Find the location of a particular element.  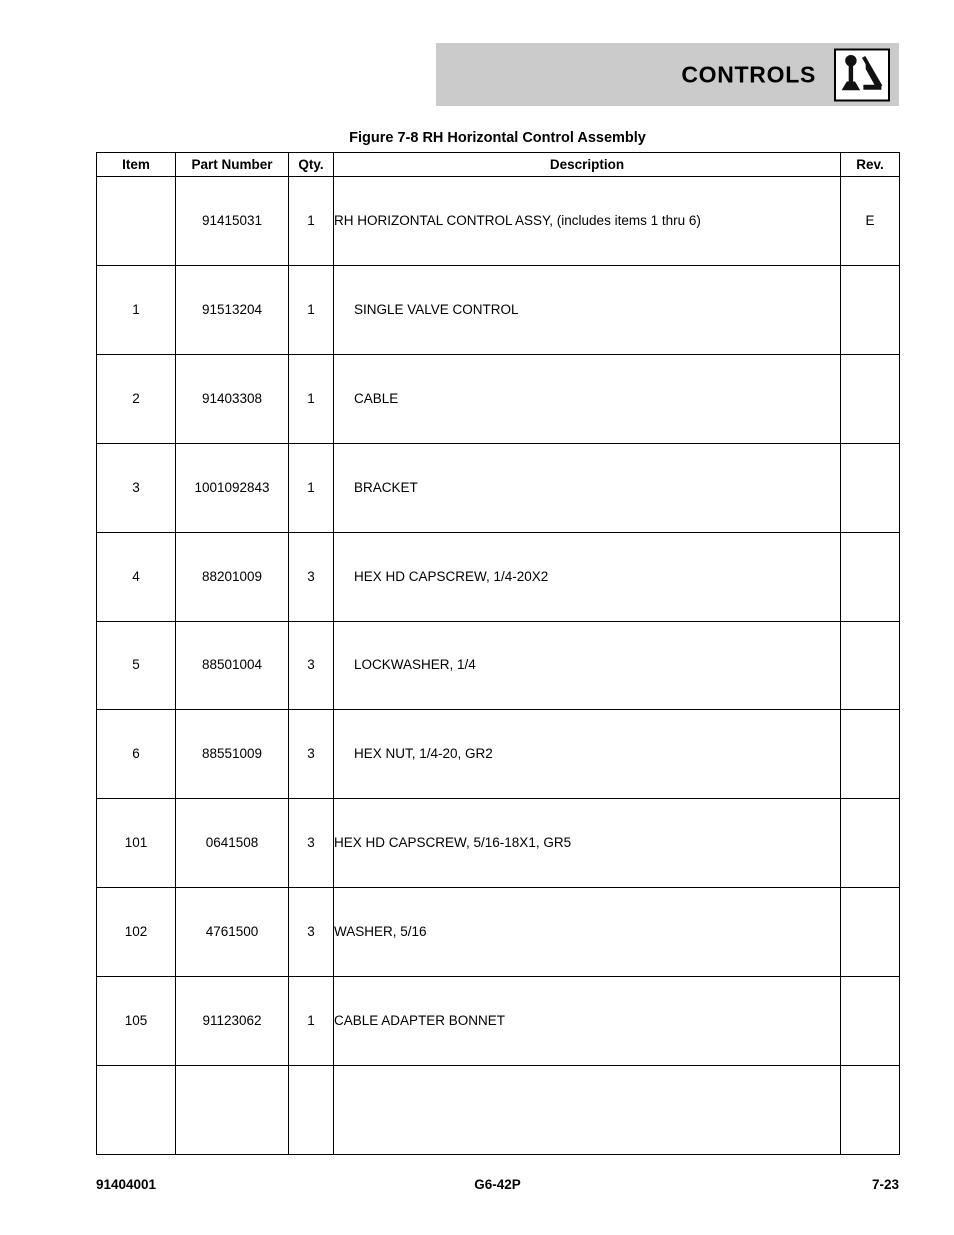

cell-part-number: 88501004 is located at coordinates (232, 665).